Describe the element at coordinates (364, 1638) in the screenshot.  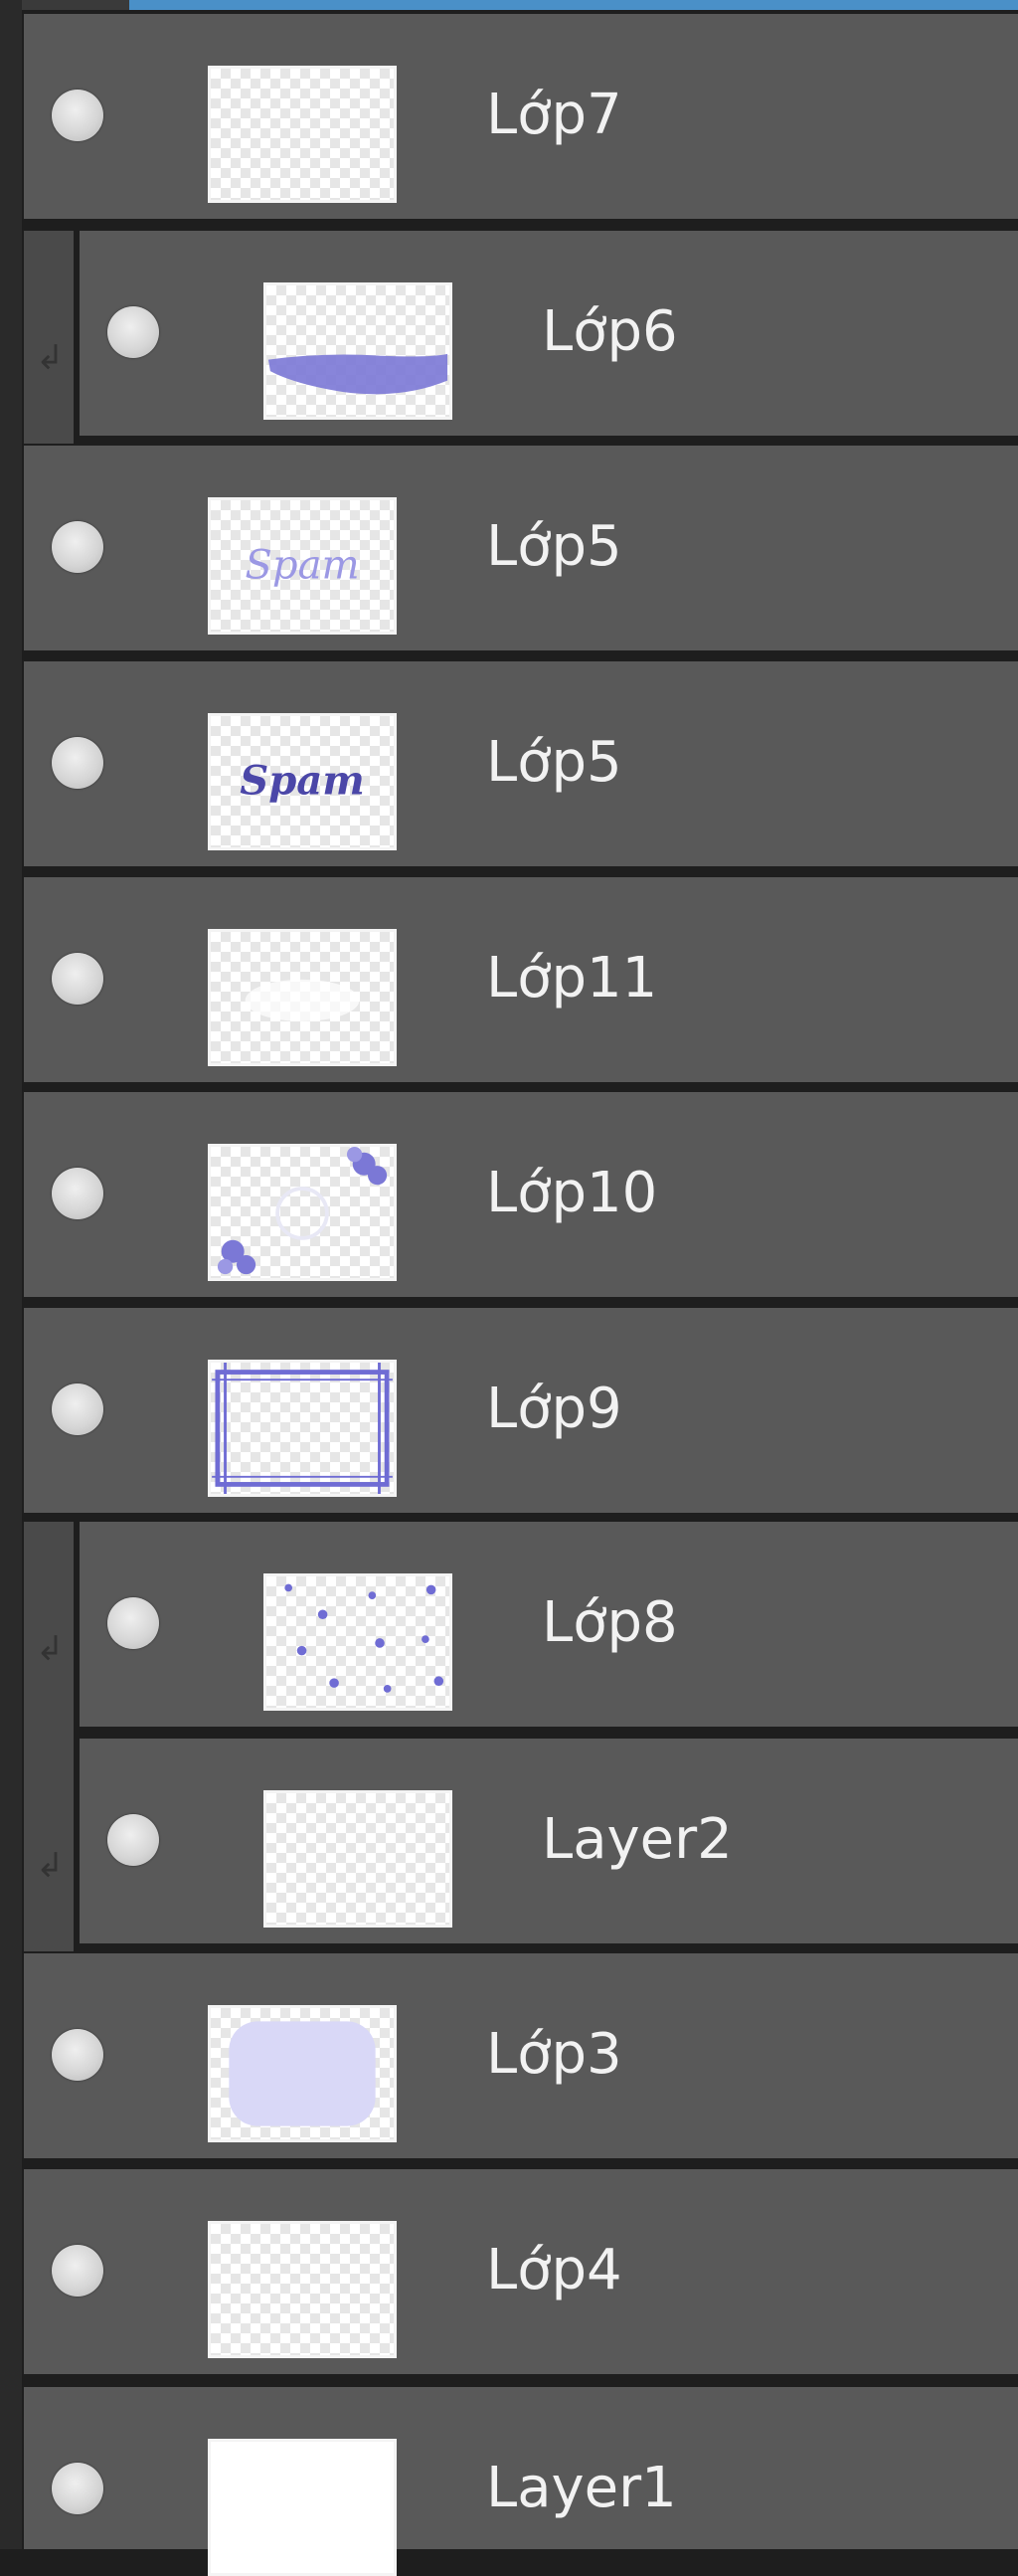
I see `dots-art` at that location.